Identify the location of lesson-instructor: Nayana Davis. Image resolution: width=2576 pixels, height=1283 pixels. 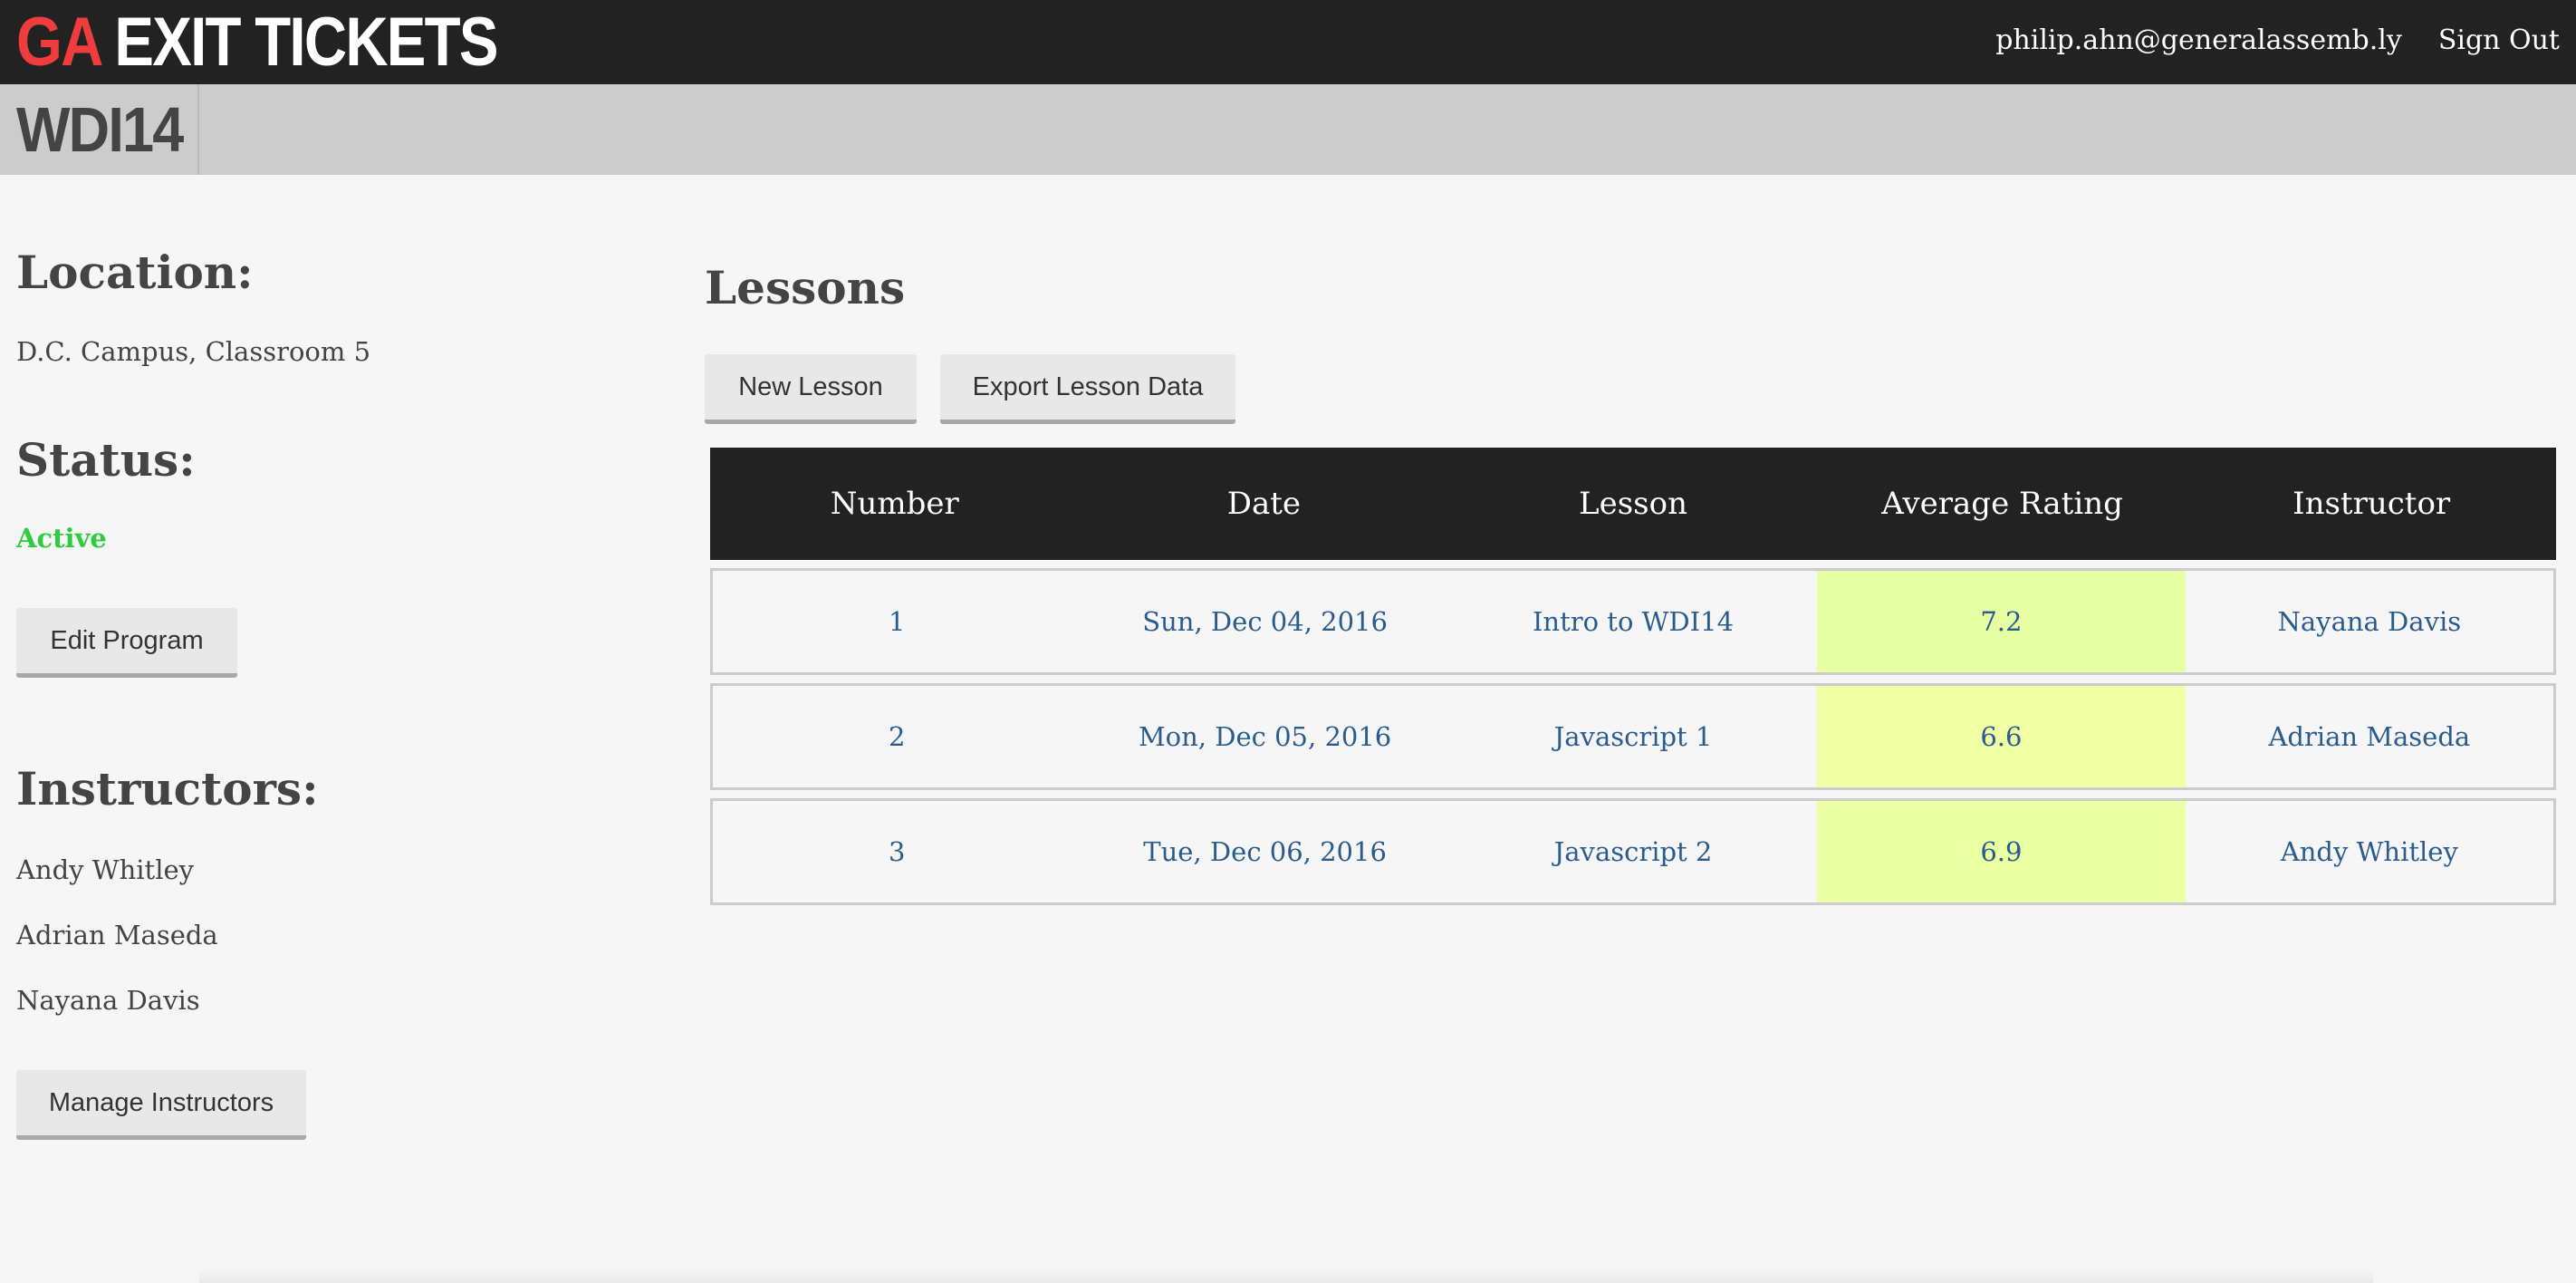
(2369, 622).